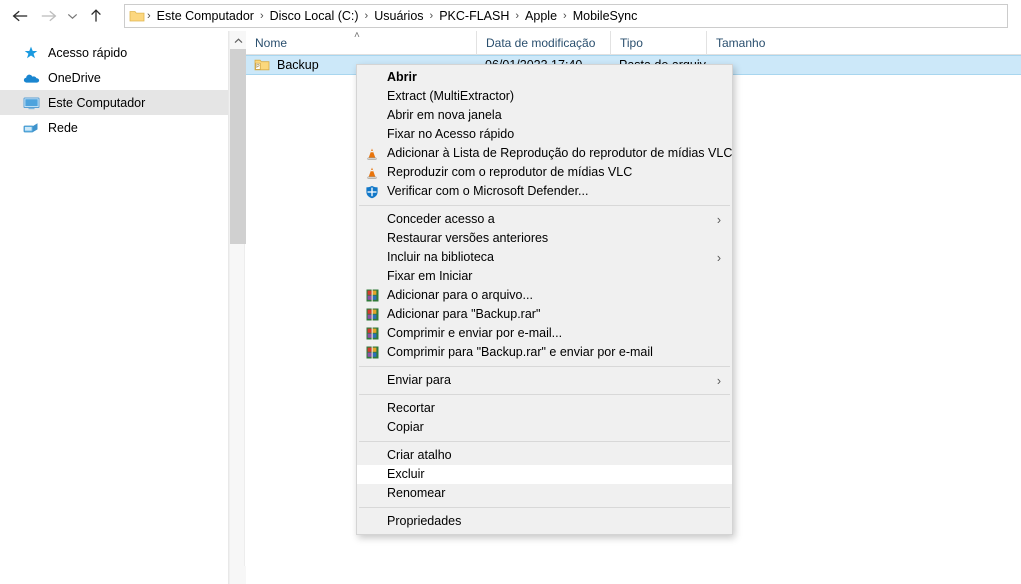  Describe the element at coordinates (114, 77) in the screenshot. I see `sidebar-item-onedrive: OneDrive` at that location.